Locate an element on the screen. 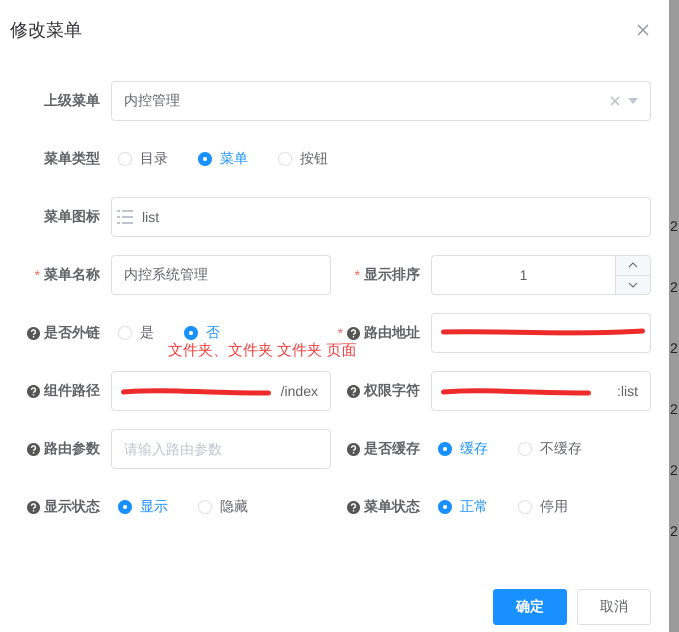 Image resolution: width=679 pixels, height=632 pixels. number-field: 1 is located at coordinates (523, 275).